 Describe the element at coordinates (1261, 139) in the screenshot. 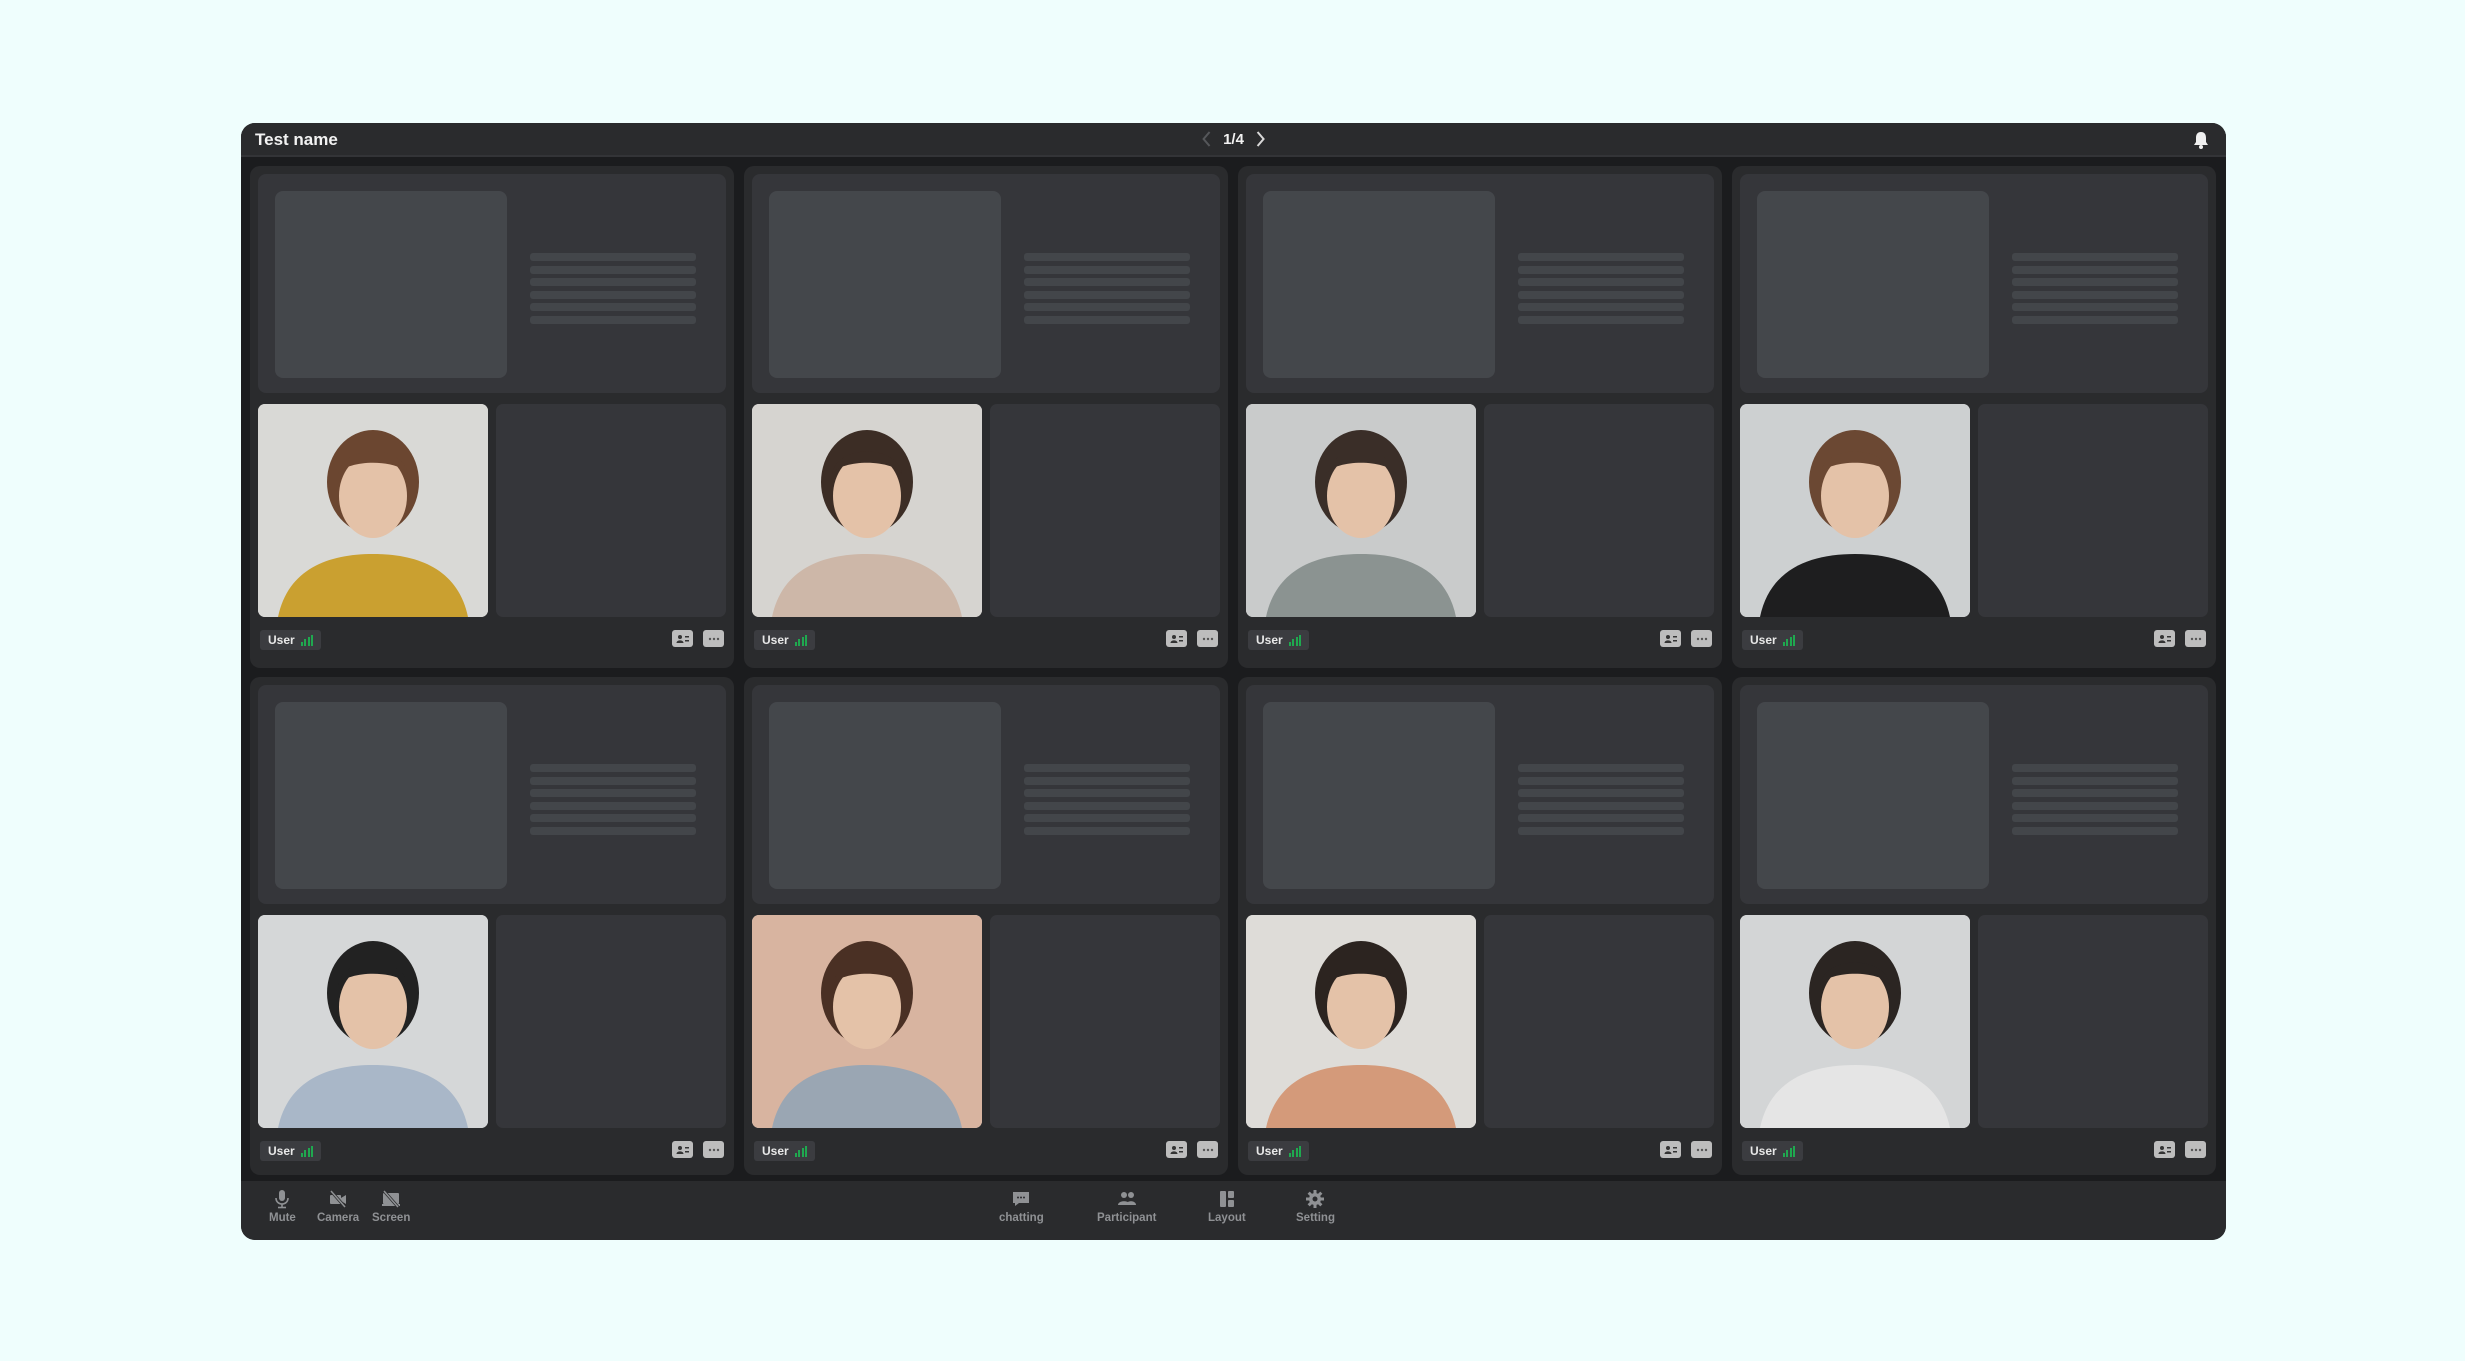

I see `chevron-right-icon` at that location.